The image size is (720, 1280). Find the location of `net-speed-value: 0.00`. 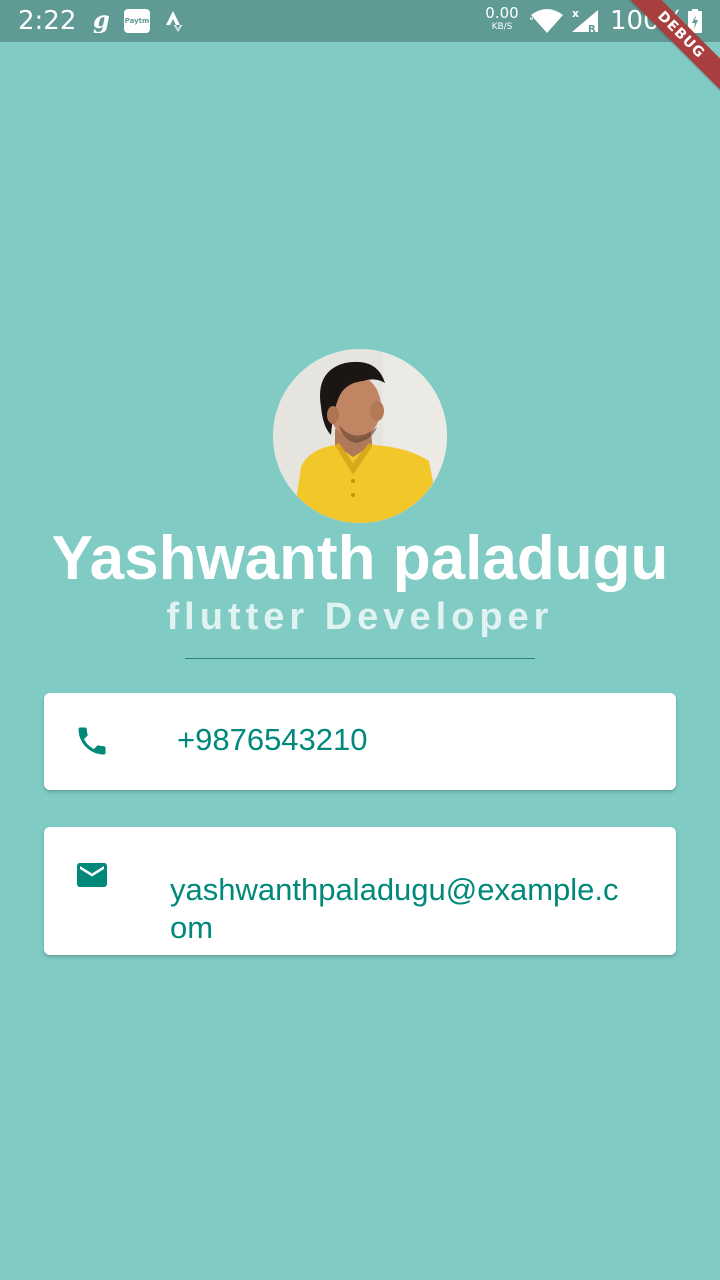

net-speed-value: 0.00 is located at coordinates (502, 13).